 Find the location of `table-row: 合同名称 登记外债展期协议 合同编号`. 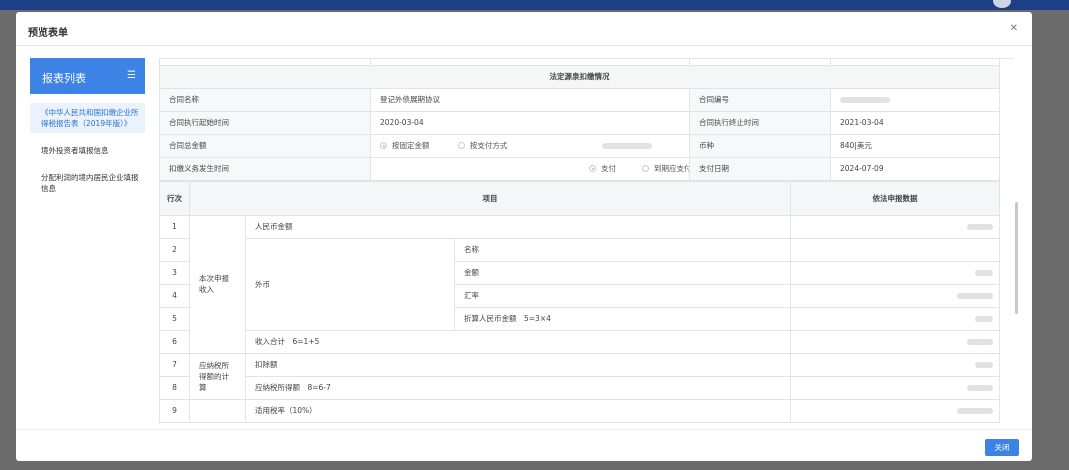

table-row: 合同名称 登记外债展期协议 合同编号 is located at coordinates (579, 99).